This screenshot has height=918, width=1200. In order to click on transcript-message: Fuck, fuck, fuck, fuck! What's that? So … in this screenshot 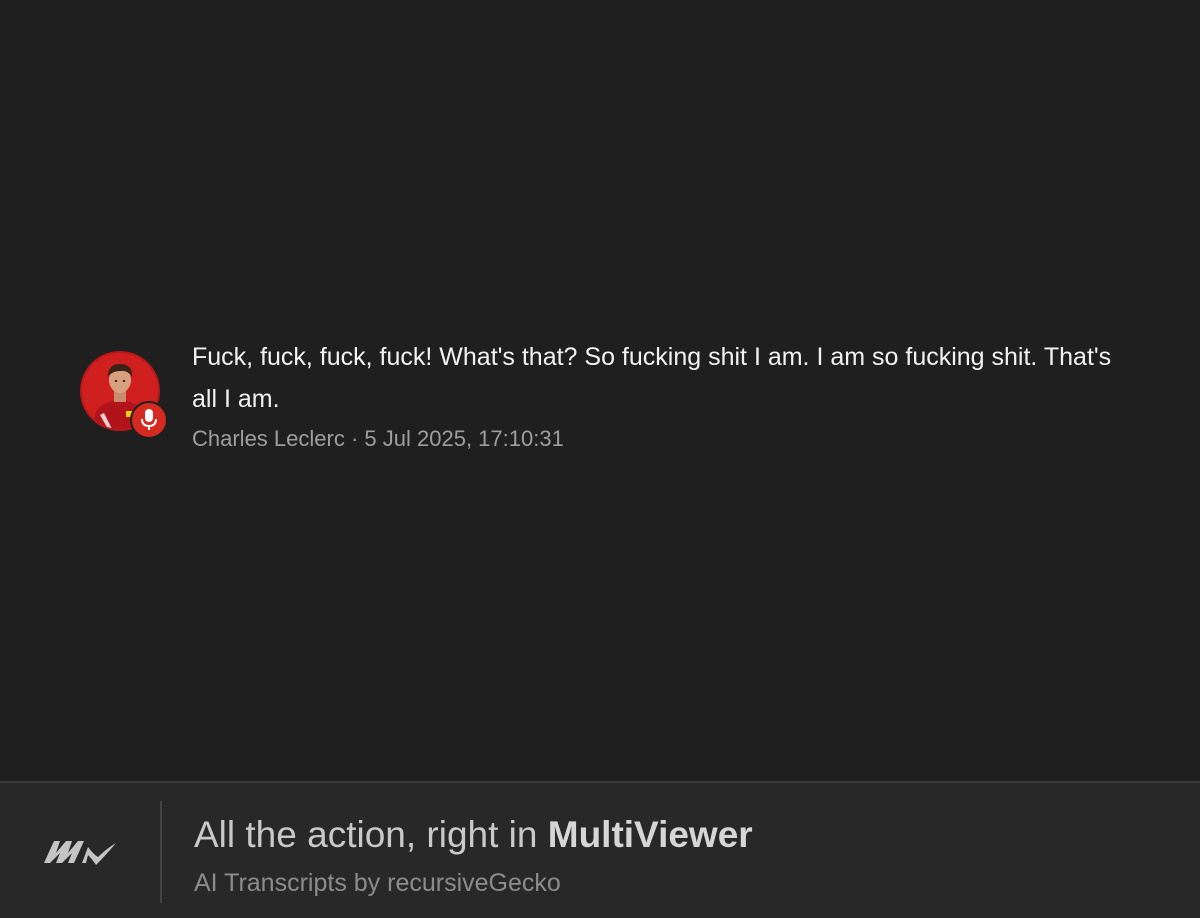, I will do `click(652, 378)`.